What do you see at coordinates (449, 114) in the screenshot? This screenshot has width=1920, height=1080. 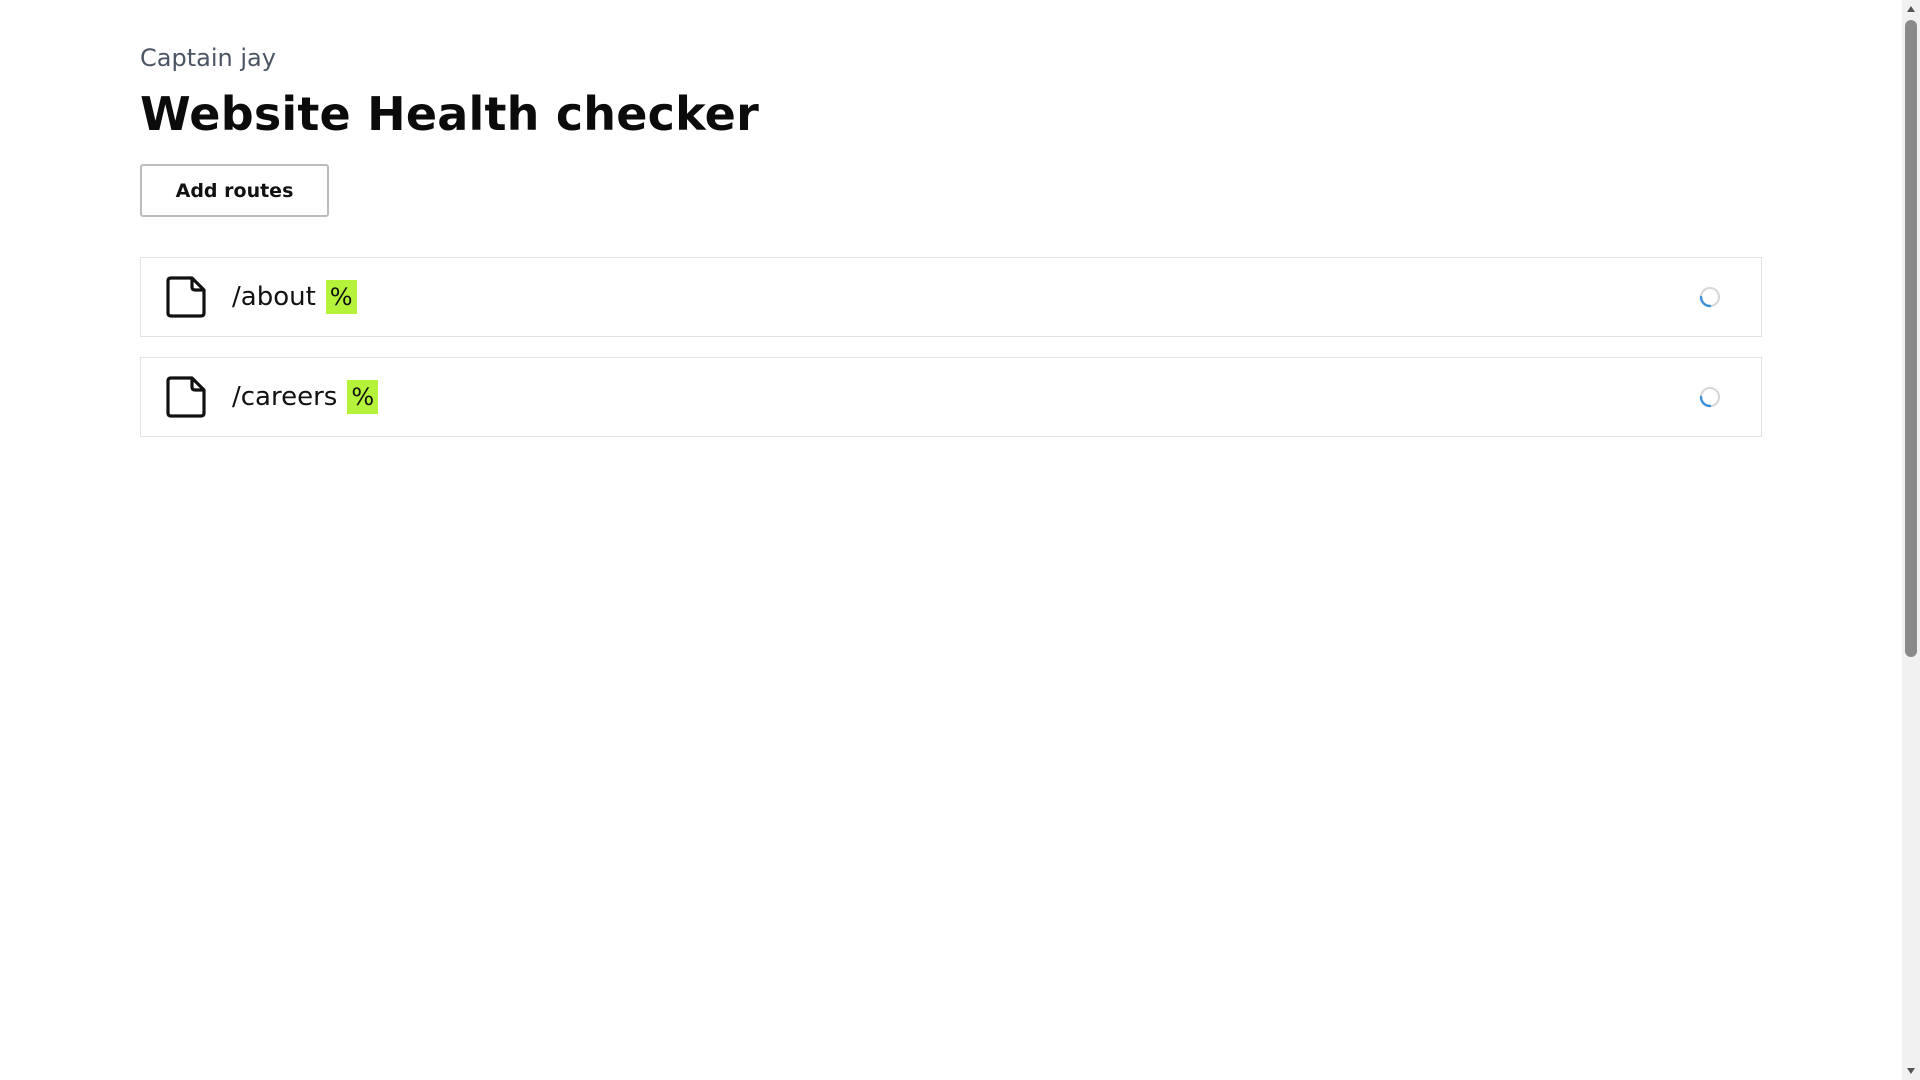 I see `page-title: Website Health checker` at bounding box center [449, 114].